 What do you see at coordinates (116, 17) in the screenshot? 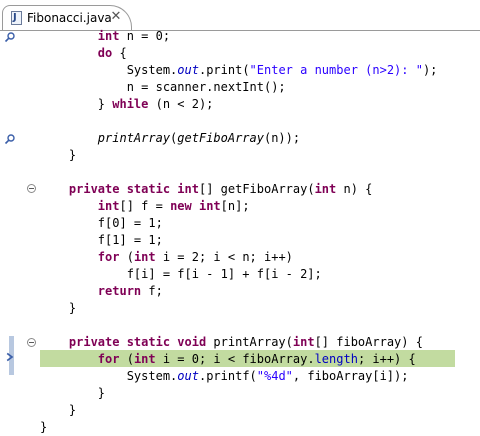
I see `close-icon: ✕` at bounding box center [116, 17].